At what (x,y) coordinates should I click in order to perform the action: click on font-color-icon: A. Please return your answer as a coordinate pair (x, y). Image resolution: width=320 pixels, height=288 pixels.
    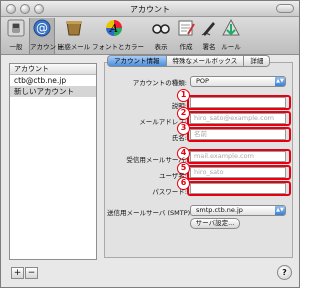
    Looking at the image, I should click on (114, 28).